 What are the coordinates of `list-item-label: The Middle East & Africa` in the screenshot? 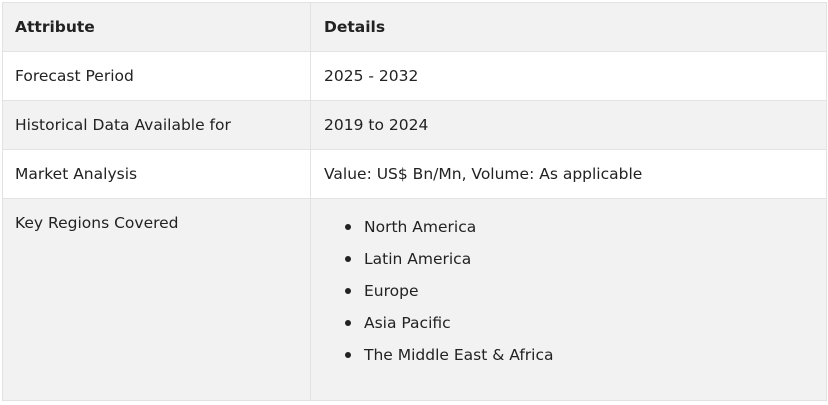 It's located at (459, 355).